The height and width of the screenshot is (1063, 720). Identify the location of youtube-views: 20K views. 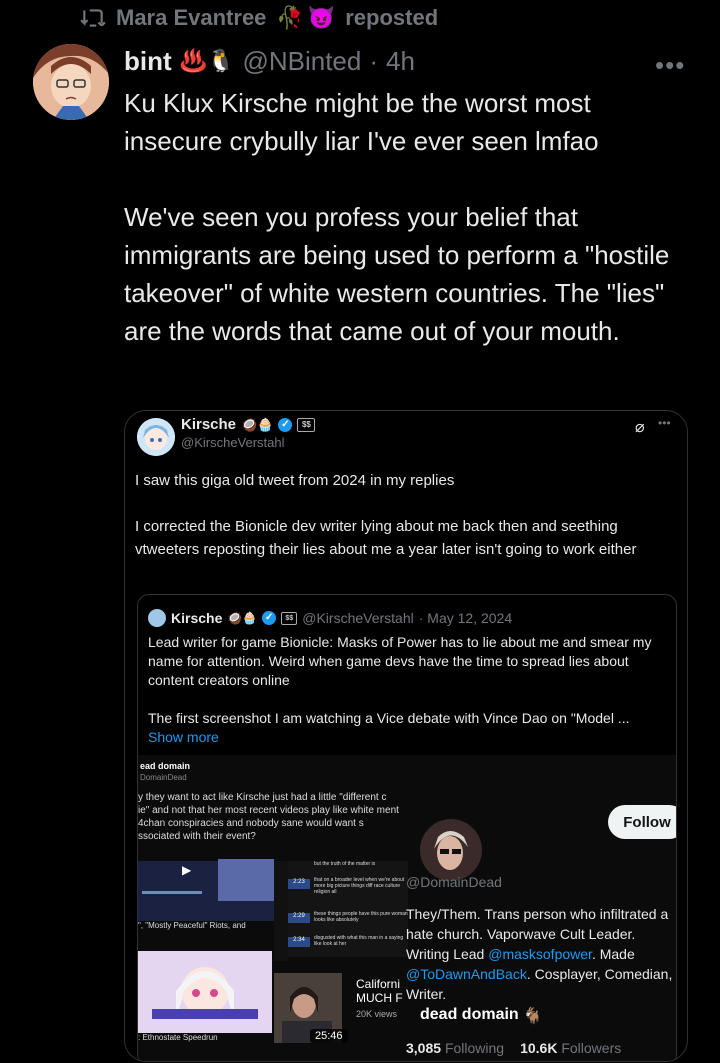
(377, 1014).